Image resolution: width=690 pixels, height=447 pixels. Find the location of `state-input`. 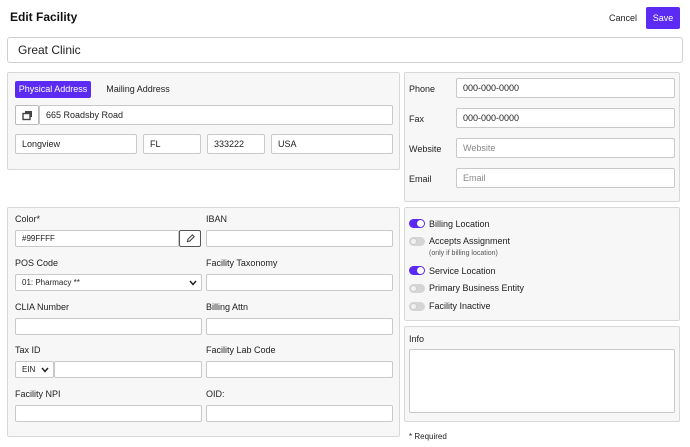

state-input is located at coordinates (172, 144).